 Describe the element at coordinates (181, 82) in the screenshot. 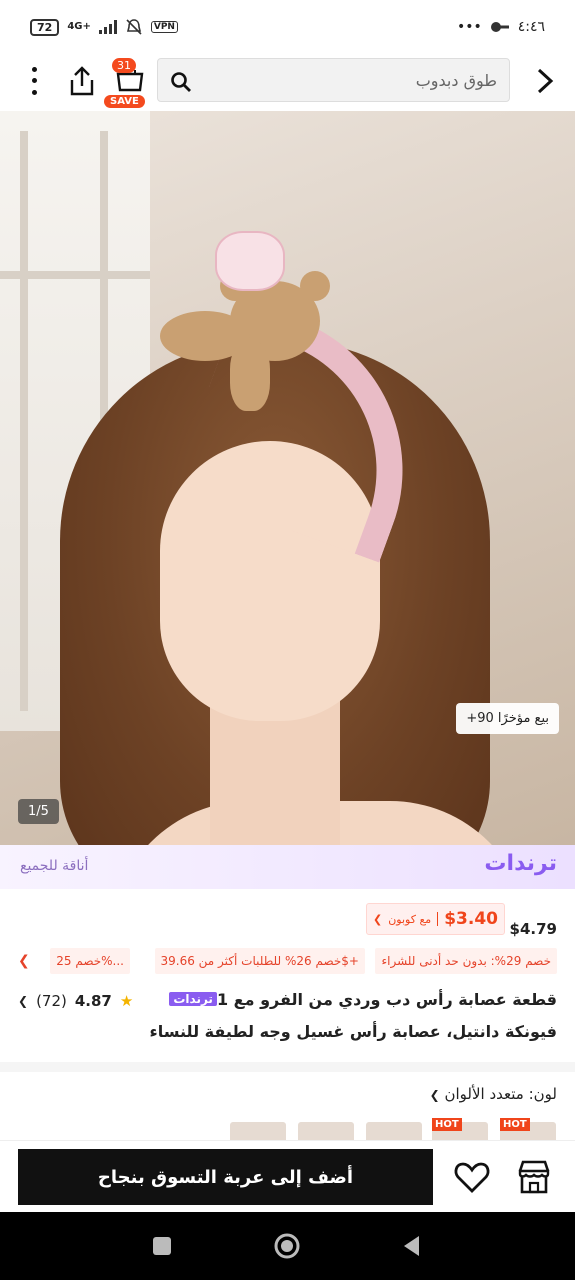

I see `search-icon` at that location.